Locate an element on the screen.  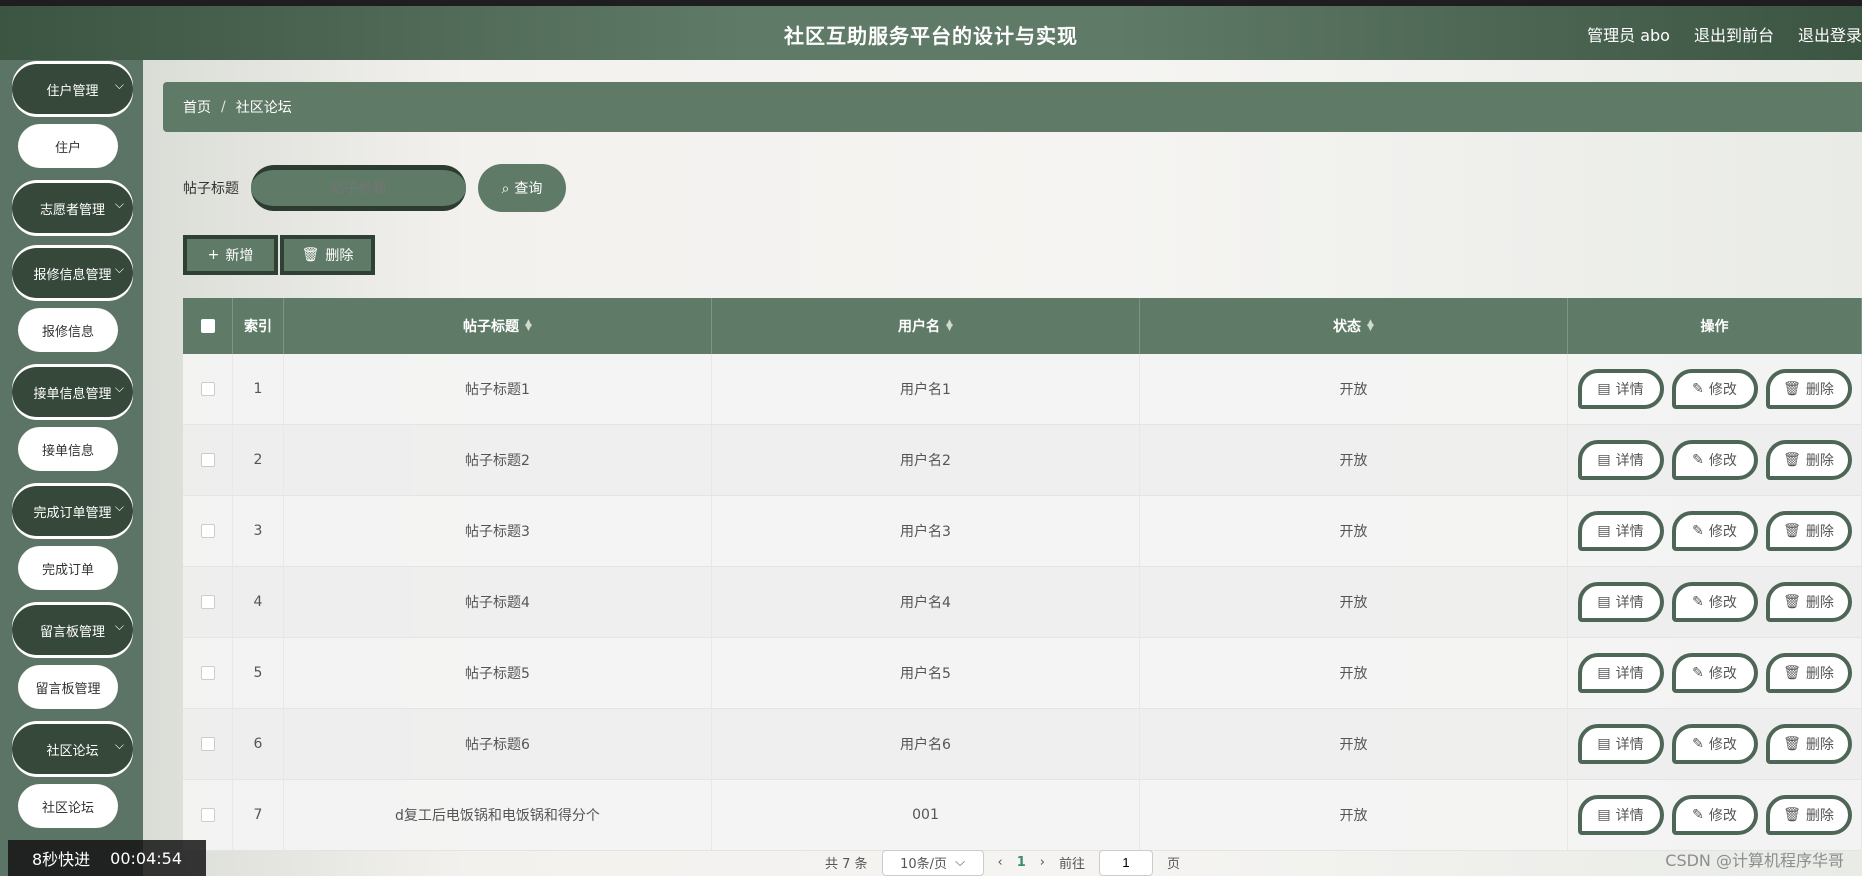
cell-index: 7 is located at coordinates (258, 815).